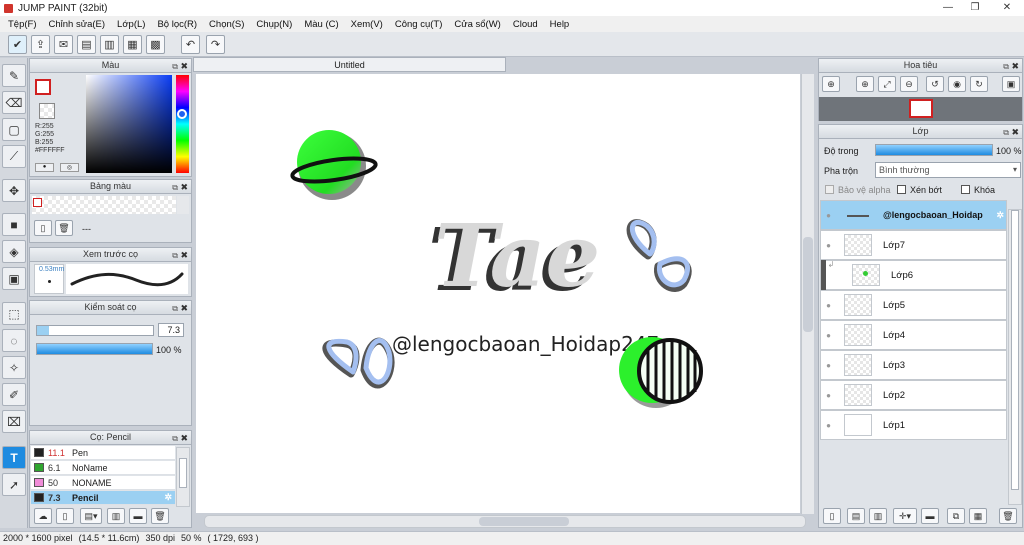 This screenshot has width=1024, height=545. I want to click on layer-row-5: ● Lớp5, so click(913, 305).